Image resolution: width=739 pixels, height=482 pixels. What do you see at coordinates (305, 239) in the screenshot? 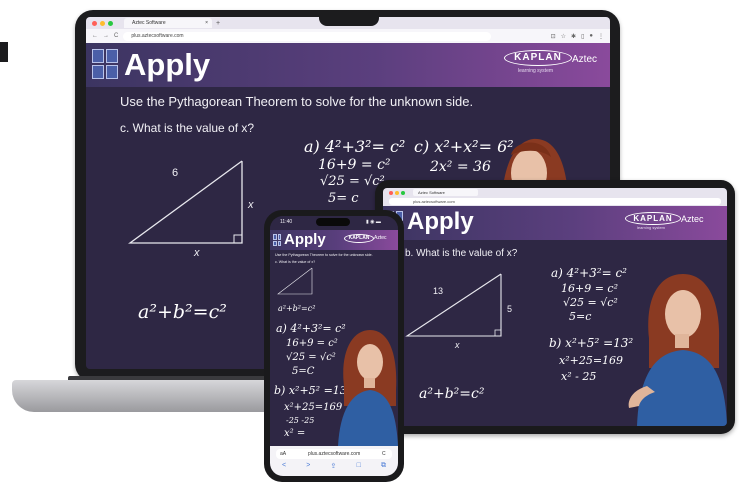
I see `phone-slide-heading: Apply` at bounding box center [305, 239].